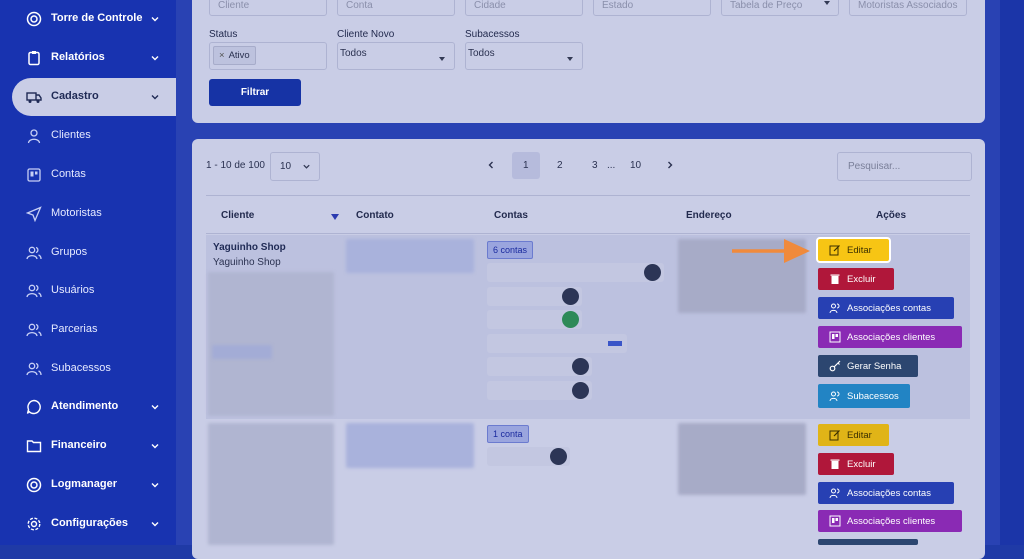 This screenshot has width=1024, height=559. I want to click on filter-button: Filtrar, so click(255, 92).